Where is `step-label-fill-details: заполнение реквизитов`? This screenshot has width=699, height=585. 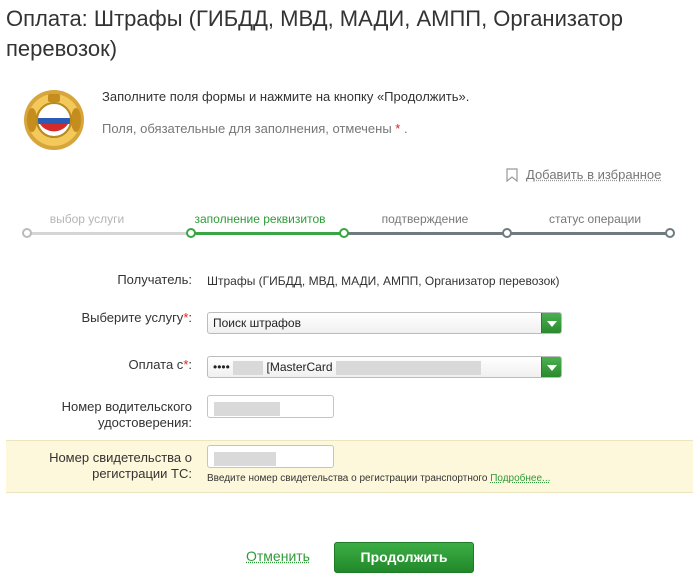
step-label-fill-details: заполнение реквизитов is located at coordinates (260, 219).